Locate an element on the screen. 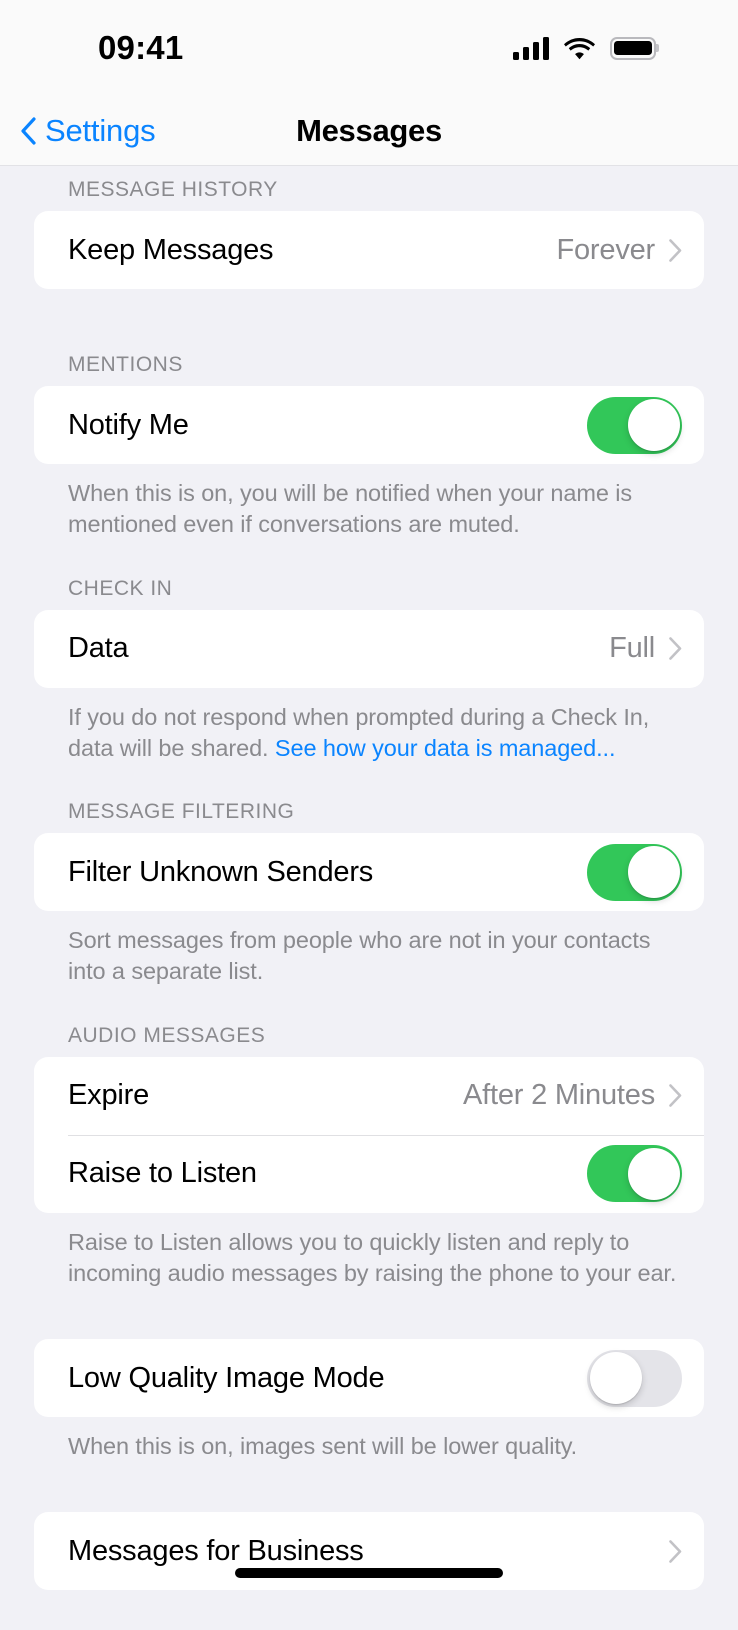 This screenshot has height=1630, width=738. section-header-check-in: CHECK IN is located at coordinates (120, 588).